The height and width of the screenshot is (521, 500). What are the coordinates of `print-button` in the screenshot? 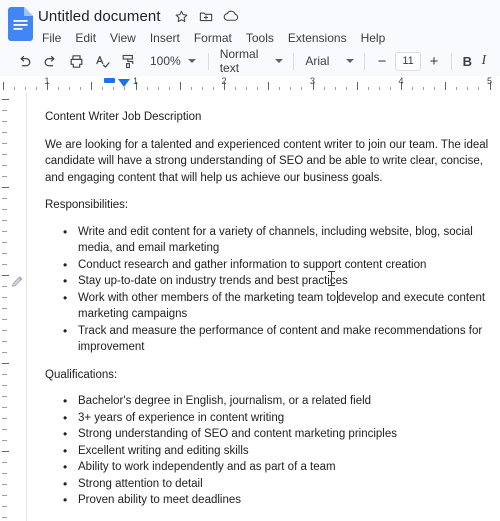 It's located at (76, 61).